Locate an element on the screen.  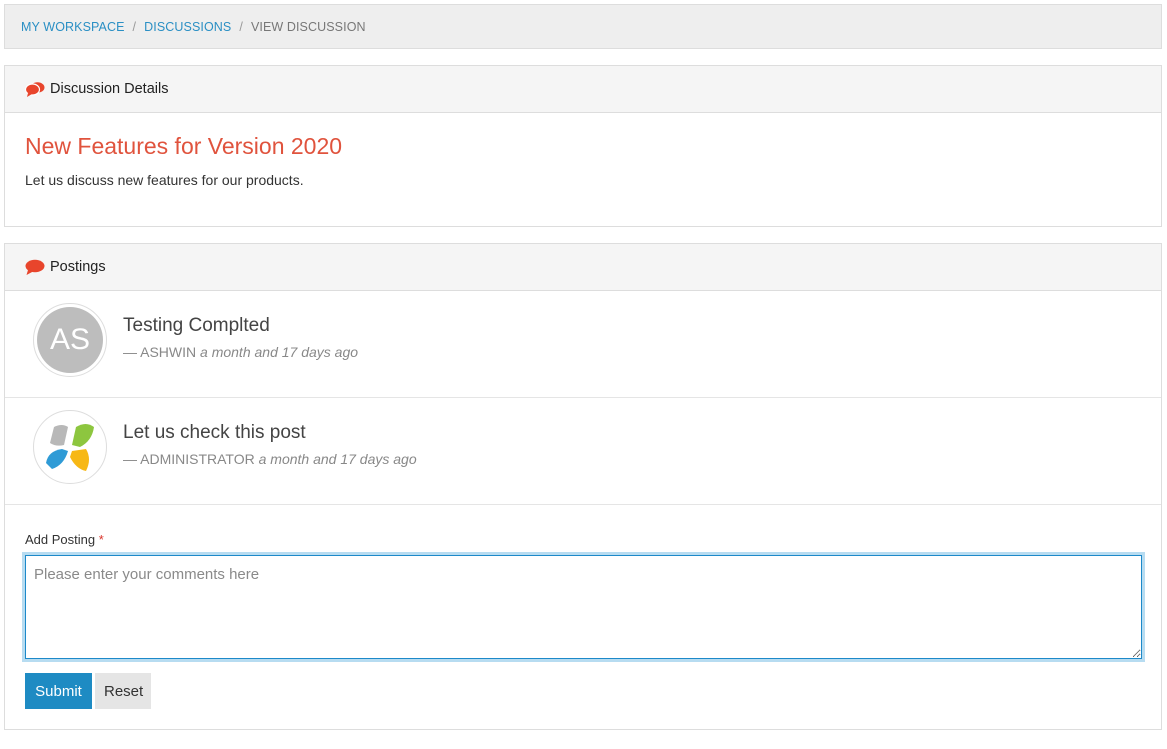
avatar is located at coordinates (70, 447).